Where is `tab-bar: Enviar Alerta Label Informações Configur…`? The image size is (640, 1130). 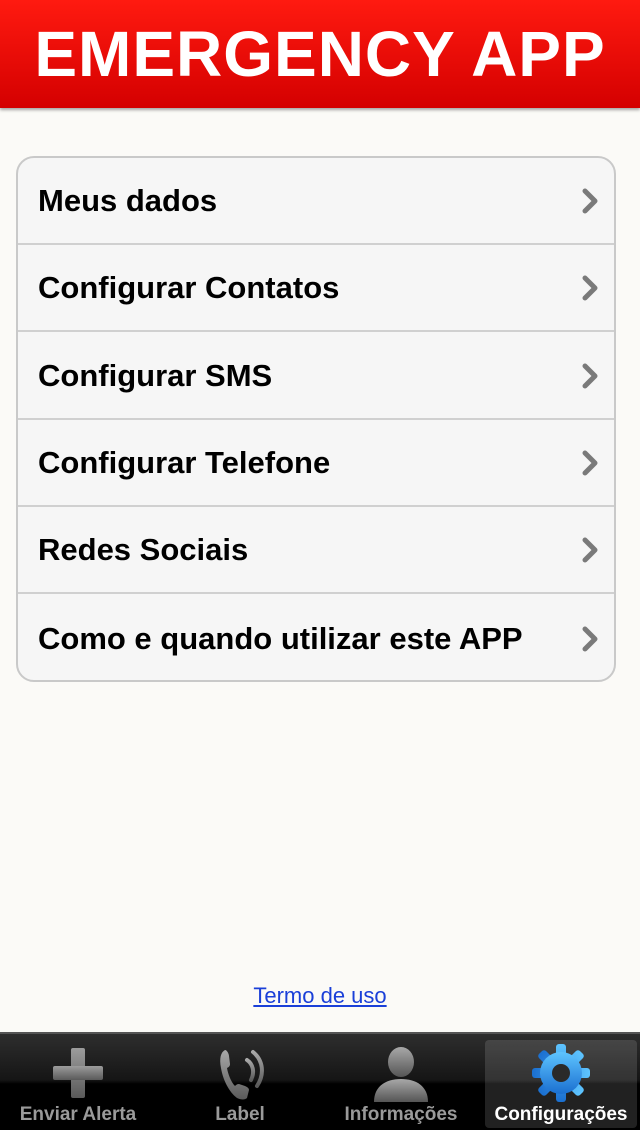
tab-bar: Enviar Alerta Label Informações Configur… is located at coordinates (320, 1081).